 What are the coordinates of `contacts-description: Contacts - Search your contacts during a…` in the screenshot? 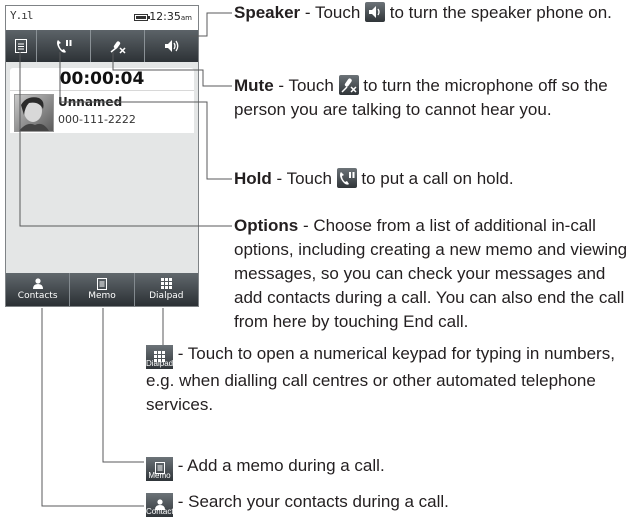 It's located at (297, 504).